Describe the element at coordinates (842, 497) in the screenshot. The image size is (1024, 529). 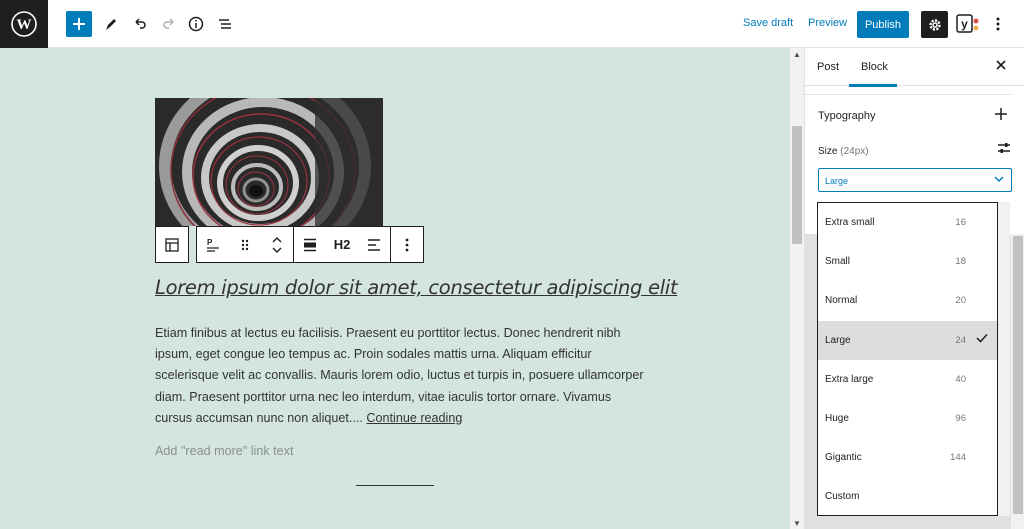
I see `option-label: Custom` at that location.